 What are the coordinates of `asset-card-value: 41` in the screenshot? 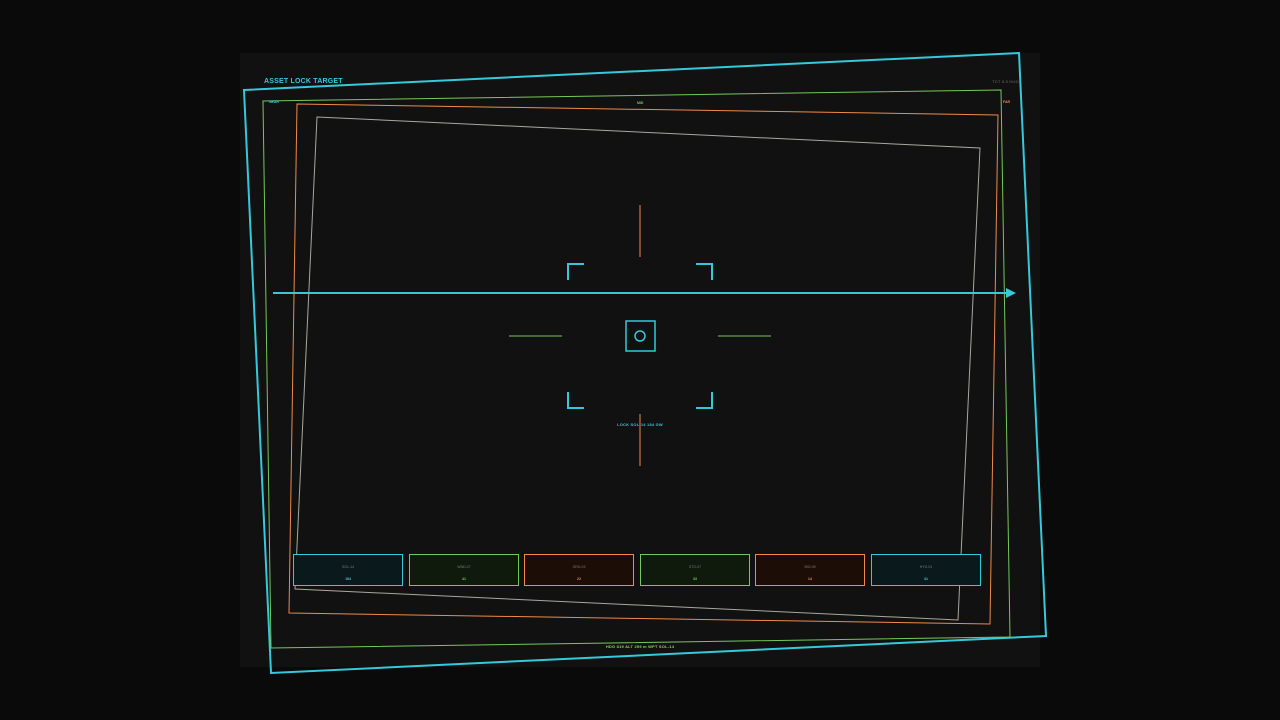 It's located at (464, 579).